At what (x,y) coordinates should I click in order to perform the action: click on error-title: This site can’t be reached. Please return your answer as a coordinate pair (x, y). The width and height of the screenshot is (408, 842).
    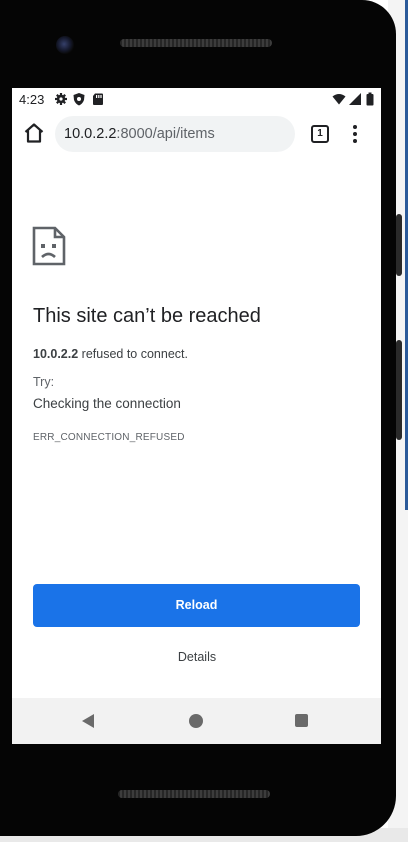
    Looking at the image, I should click on (147, 316).